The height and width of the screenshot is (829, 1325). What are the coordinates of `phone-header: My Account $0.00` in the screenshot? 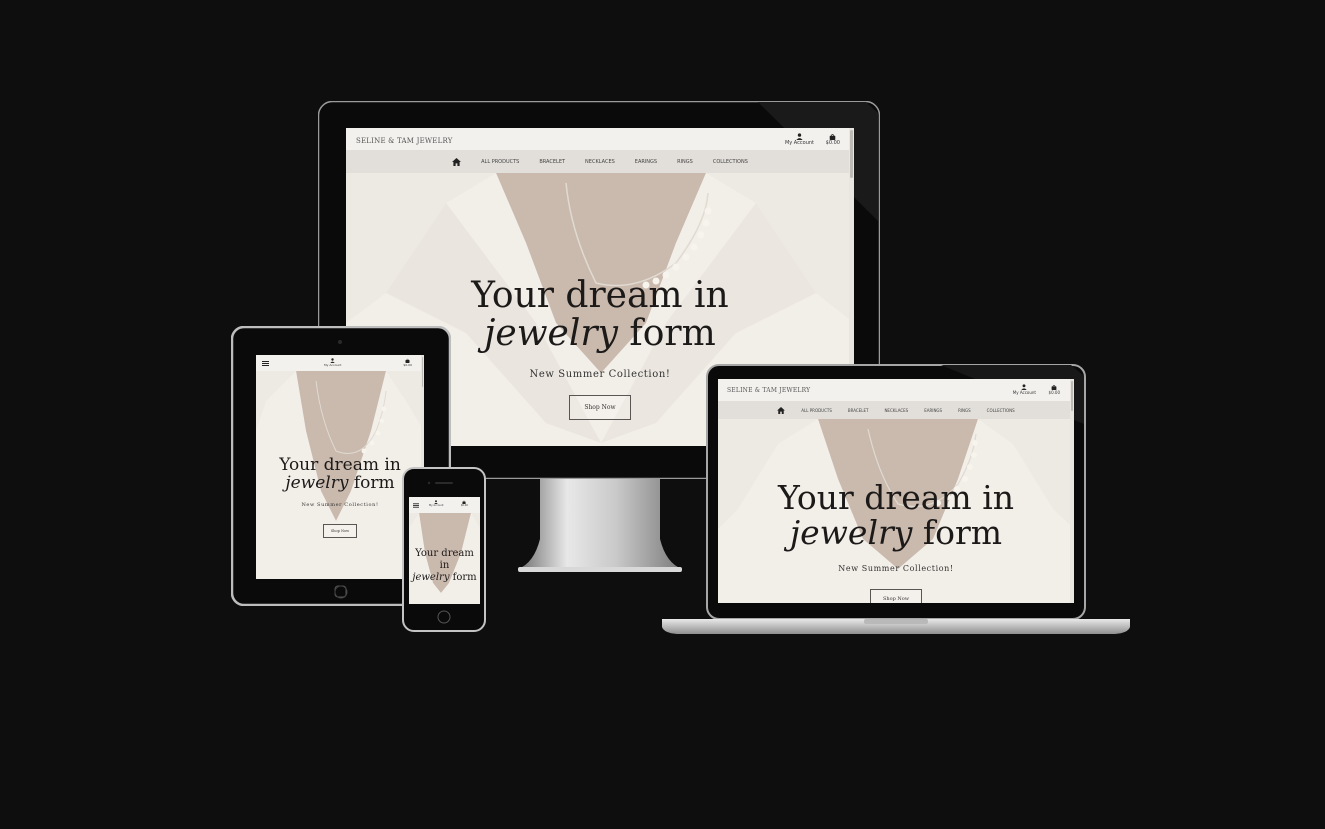 It's located at (444, 505).